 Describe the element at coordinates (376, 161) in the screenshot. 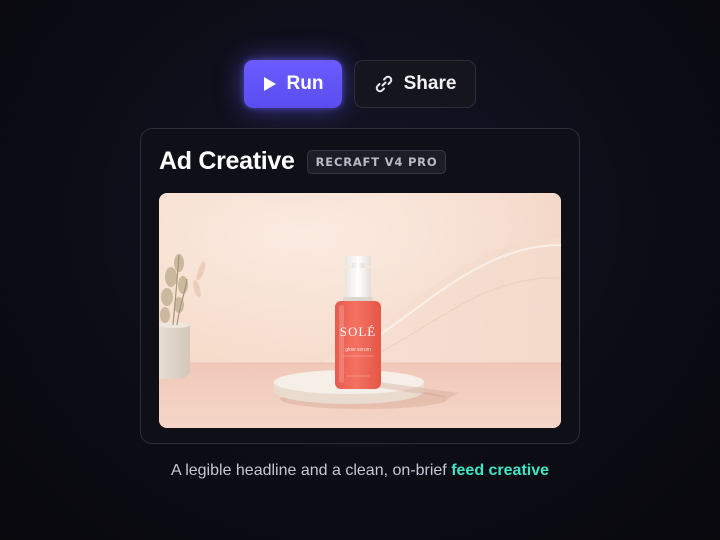

I see `model-badge: RECRAFT V4 PRO` at that location.